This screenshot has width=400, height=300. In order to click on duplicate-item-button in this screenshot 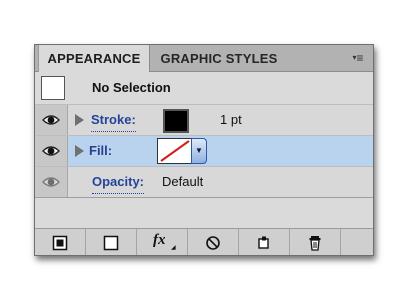, I will do `click(264, 242)`.